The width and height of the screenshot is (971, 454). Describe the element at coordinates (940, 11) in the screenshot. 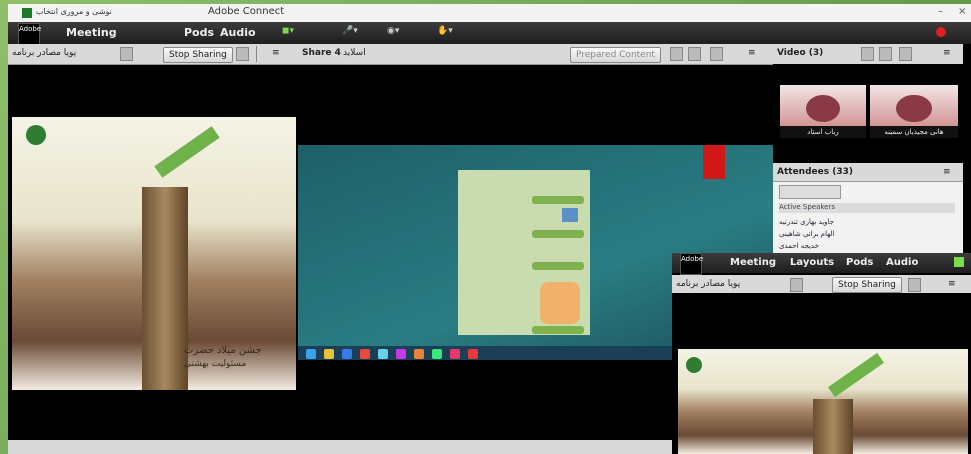

I see `minimize-button: –` at that location.